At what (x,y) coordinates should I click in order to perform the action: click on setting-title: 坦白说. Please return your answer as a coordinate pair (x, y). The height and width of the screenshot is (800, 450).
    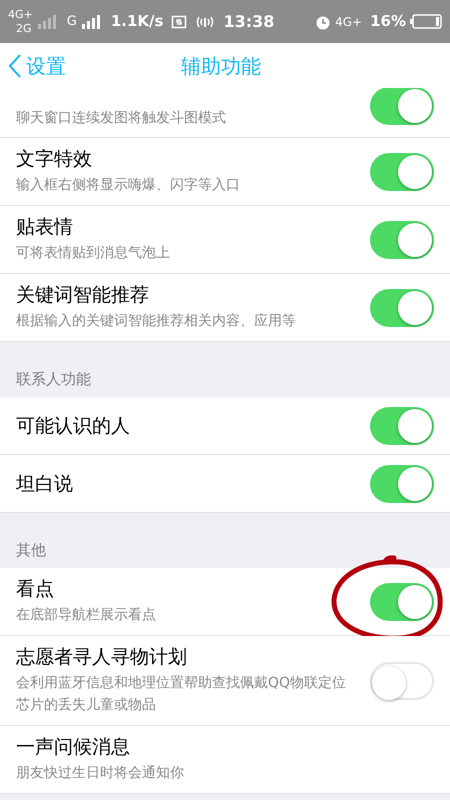
    Looking at the image, I should click on (45, 484).